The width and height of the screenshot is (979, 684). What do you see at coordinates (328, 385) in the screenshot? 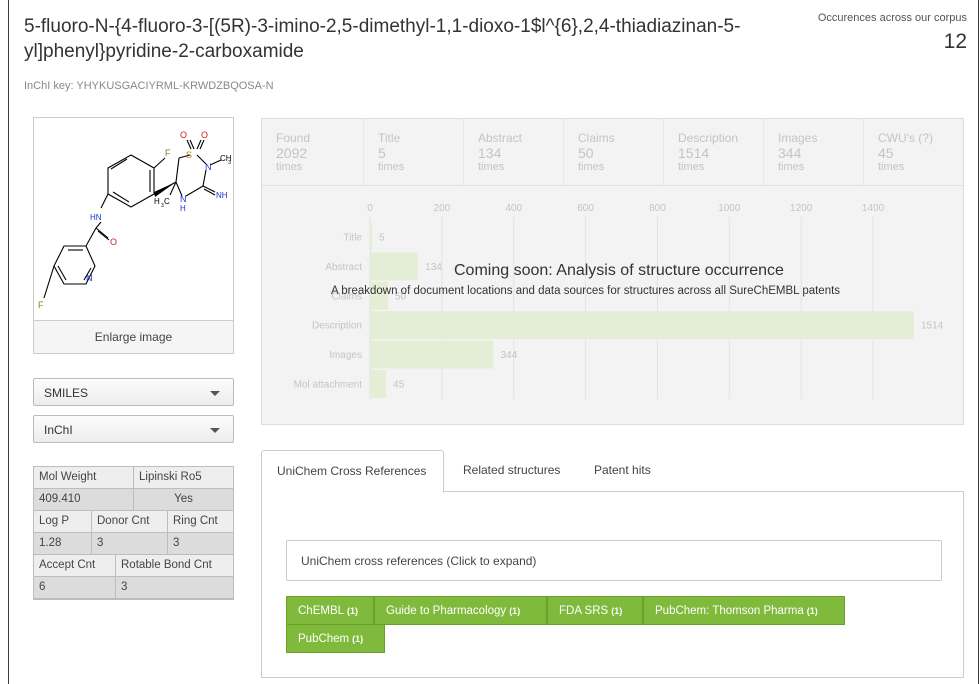
I see `category-label: Mol attachment` at bounding box center [328, 385].